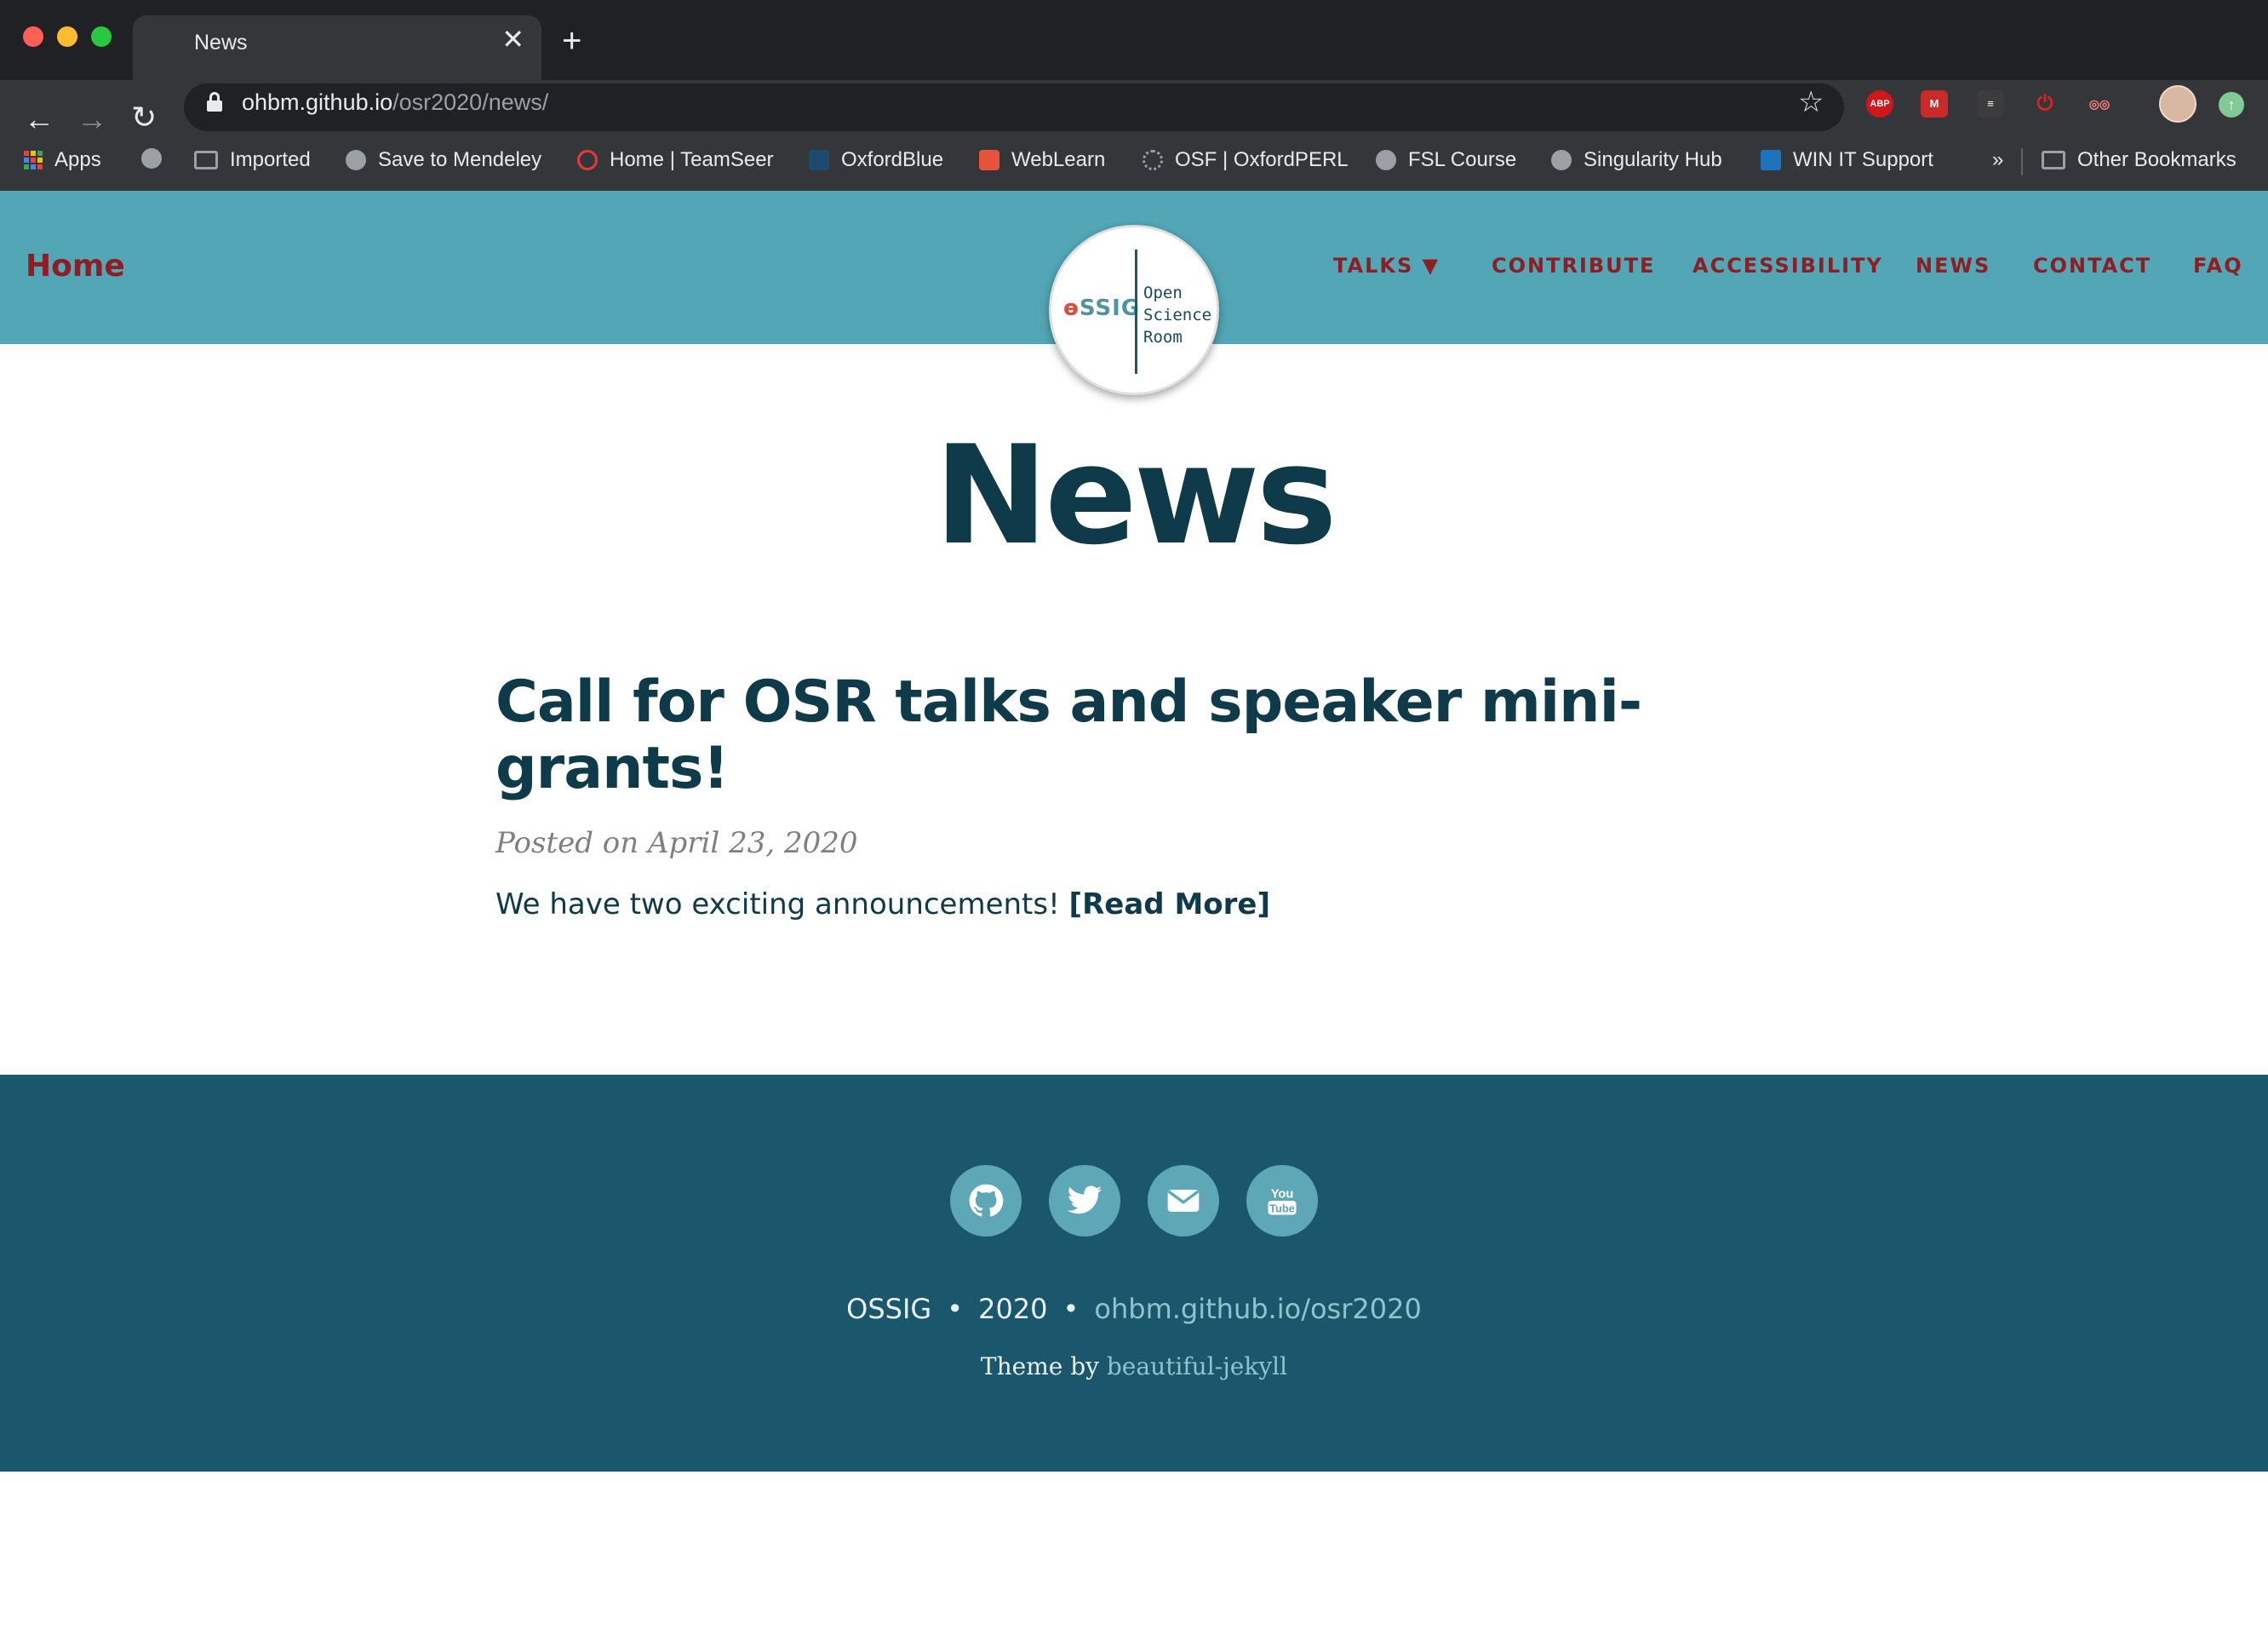 This screenshot has width=2268, height=1647. I want to click on lock-icon, so click(214, 102).